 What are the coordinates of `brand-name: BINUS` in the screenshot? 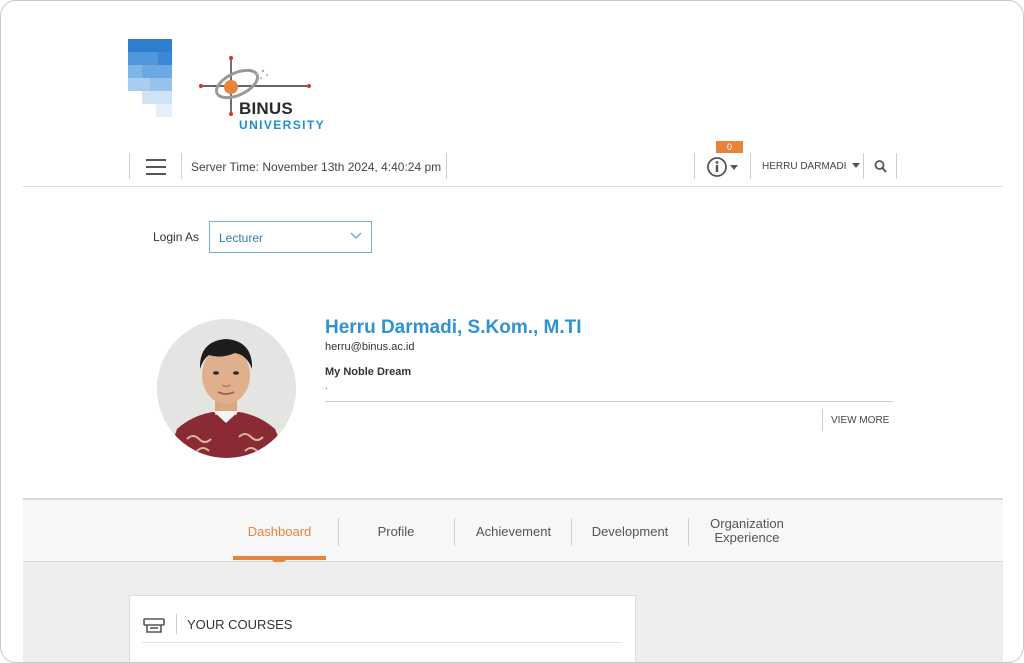 It's located at (266, 108).